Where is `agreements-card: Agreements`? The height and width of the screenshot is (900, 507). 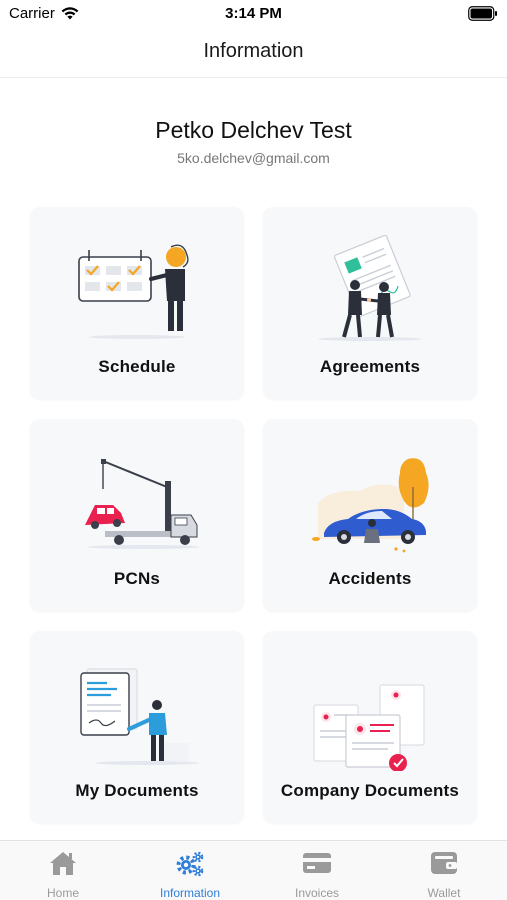
agreements-card: Agreements is located at coordinates (370, 303).